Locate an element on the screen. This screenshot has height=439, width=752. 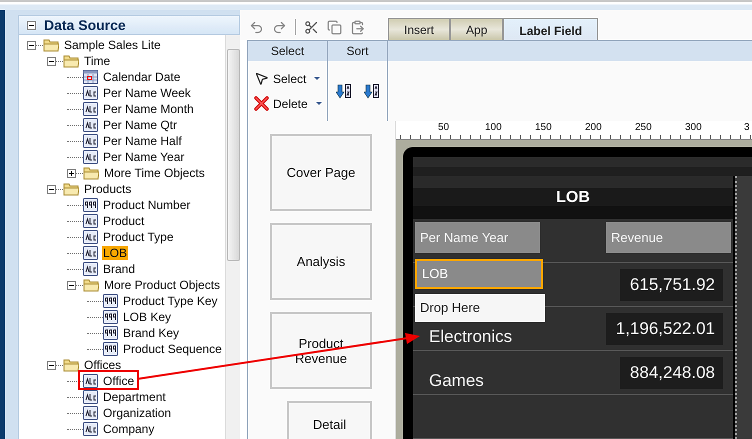
page-thumbnail: Product Revenue is located at coordinates (321, 350).